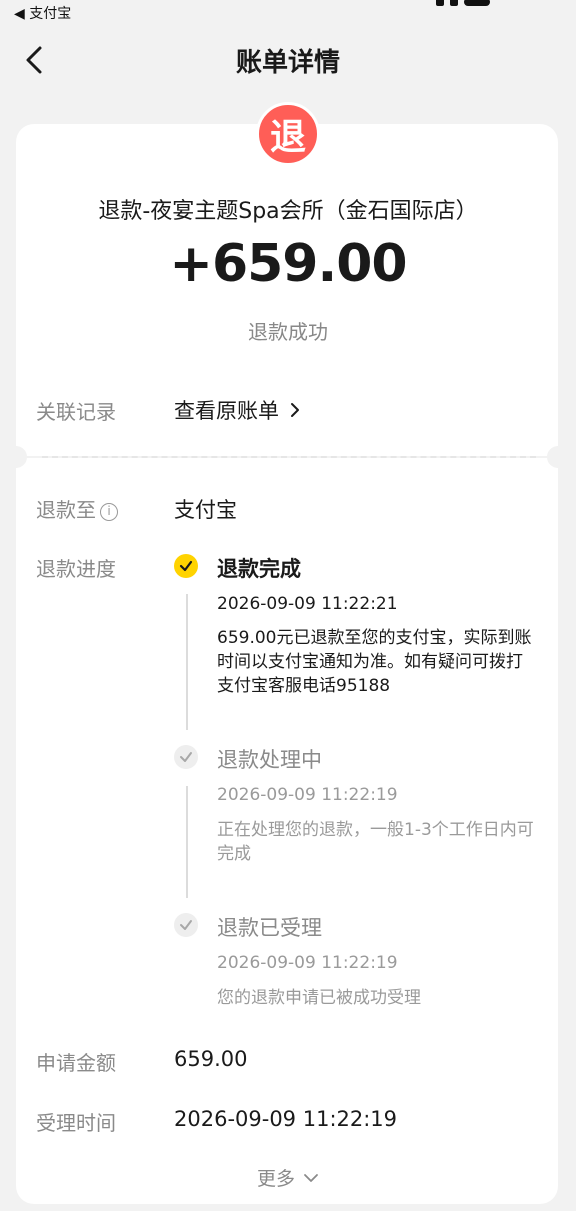  I want to click on refund-to-value: 支付宝, so click(205, 510).